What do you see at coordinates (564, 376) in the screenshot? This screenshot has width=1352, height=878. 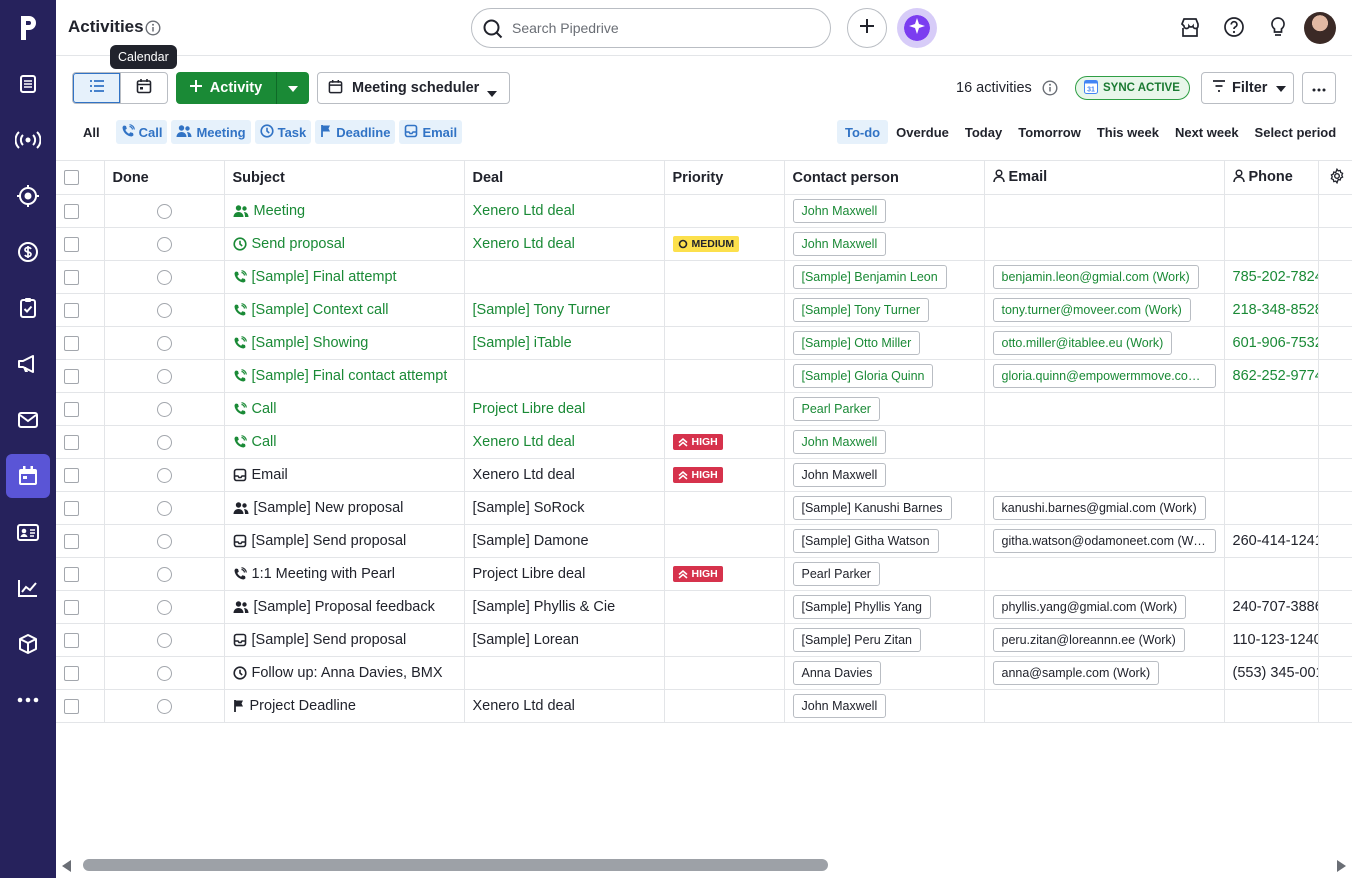 I see `deal-cell` at bounding box center [564, 376].